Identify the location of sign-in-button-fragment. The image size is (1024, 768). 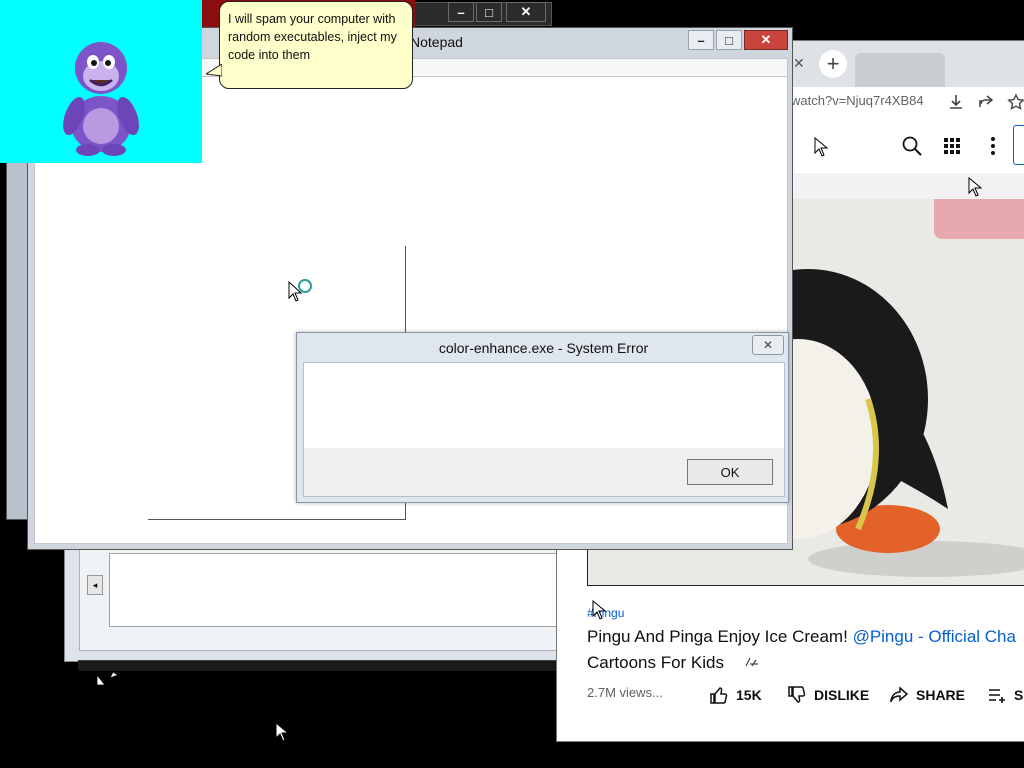
(1018, 145).